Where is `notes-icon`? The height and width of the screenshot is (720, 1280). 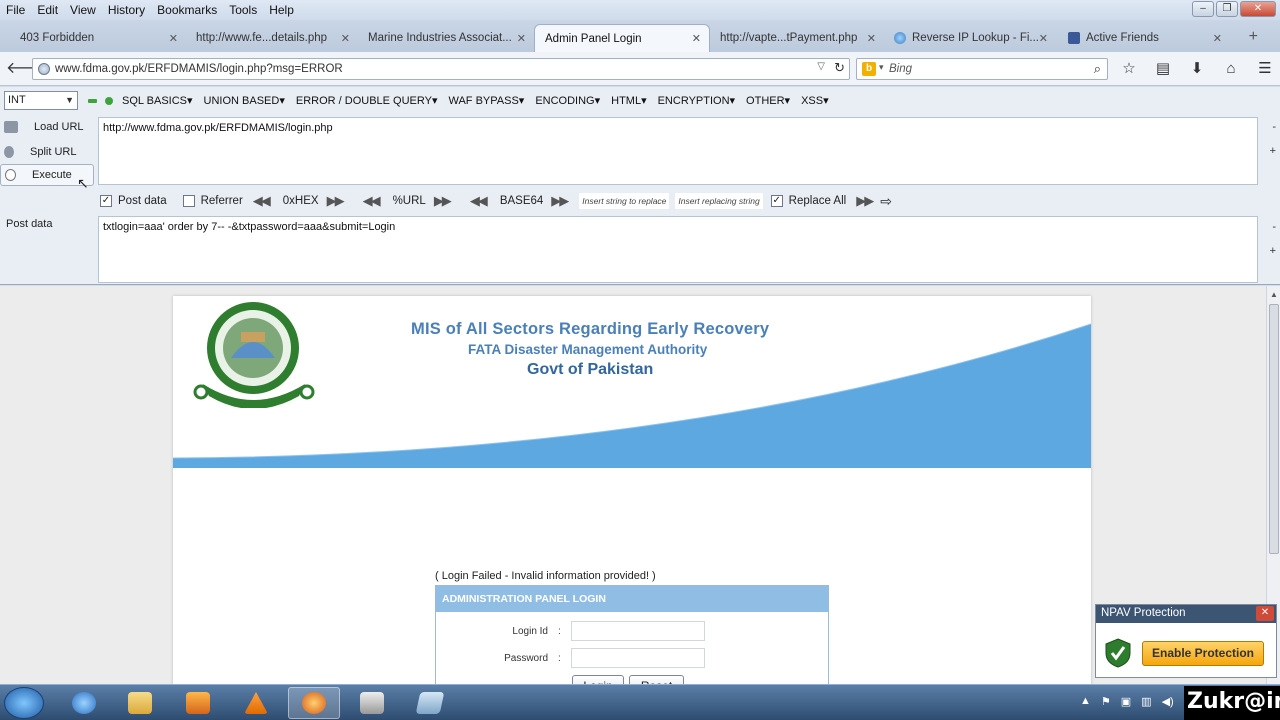 notes-icon is located at coordinates (430, 703).